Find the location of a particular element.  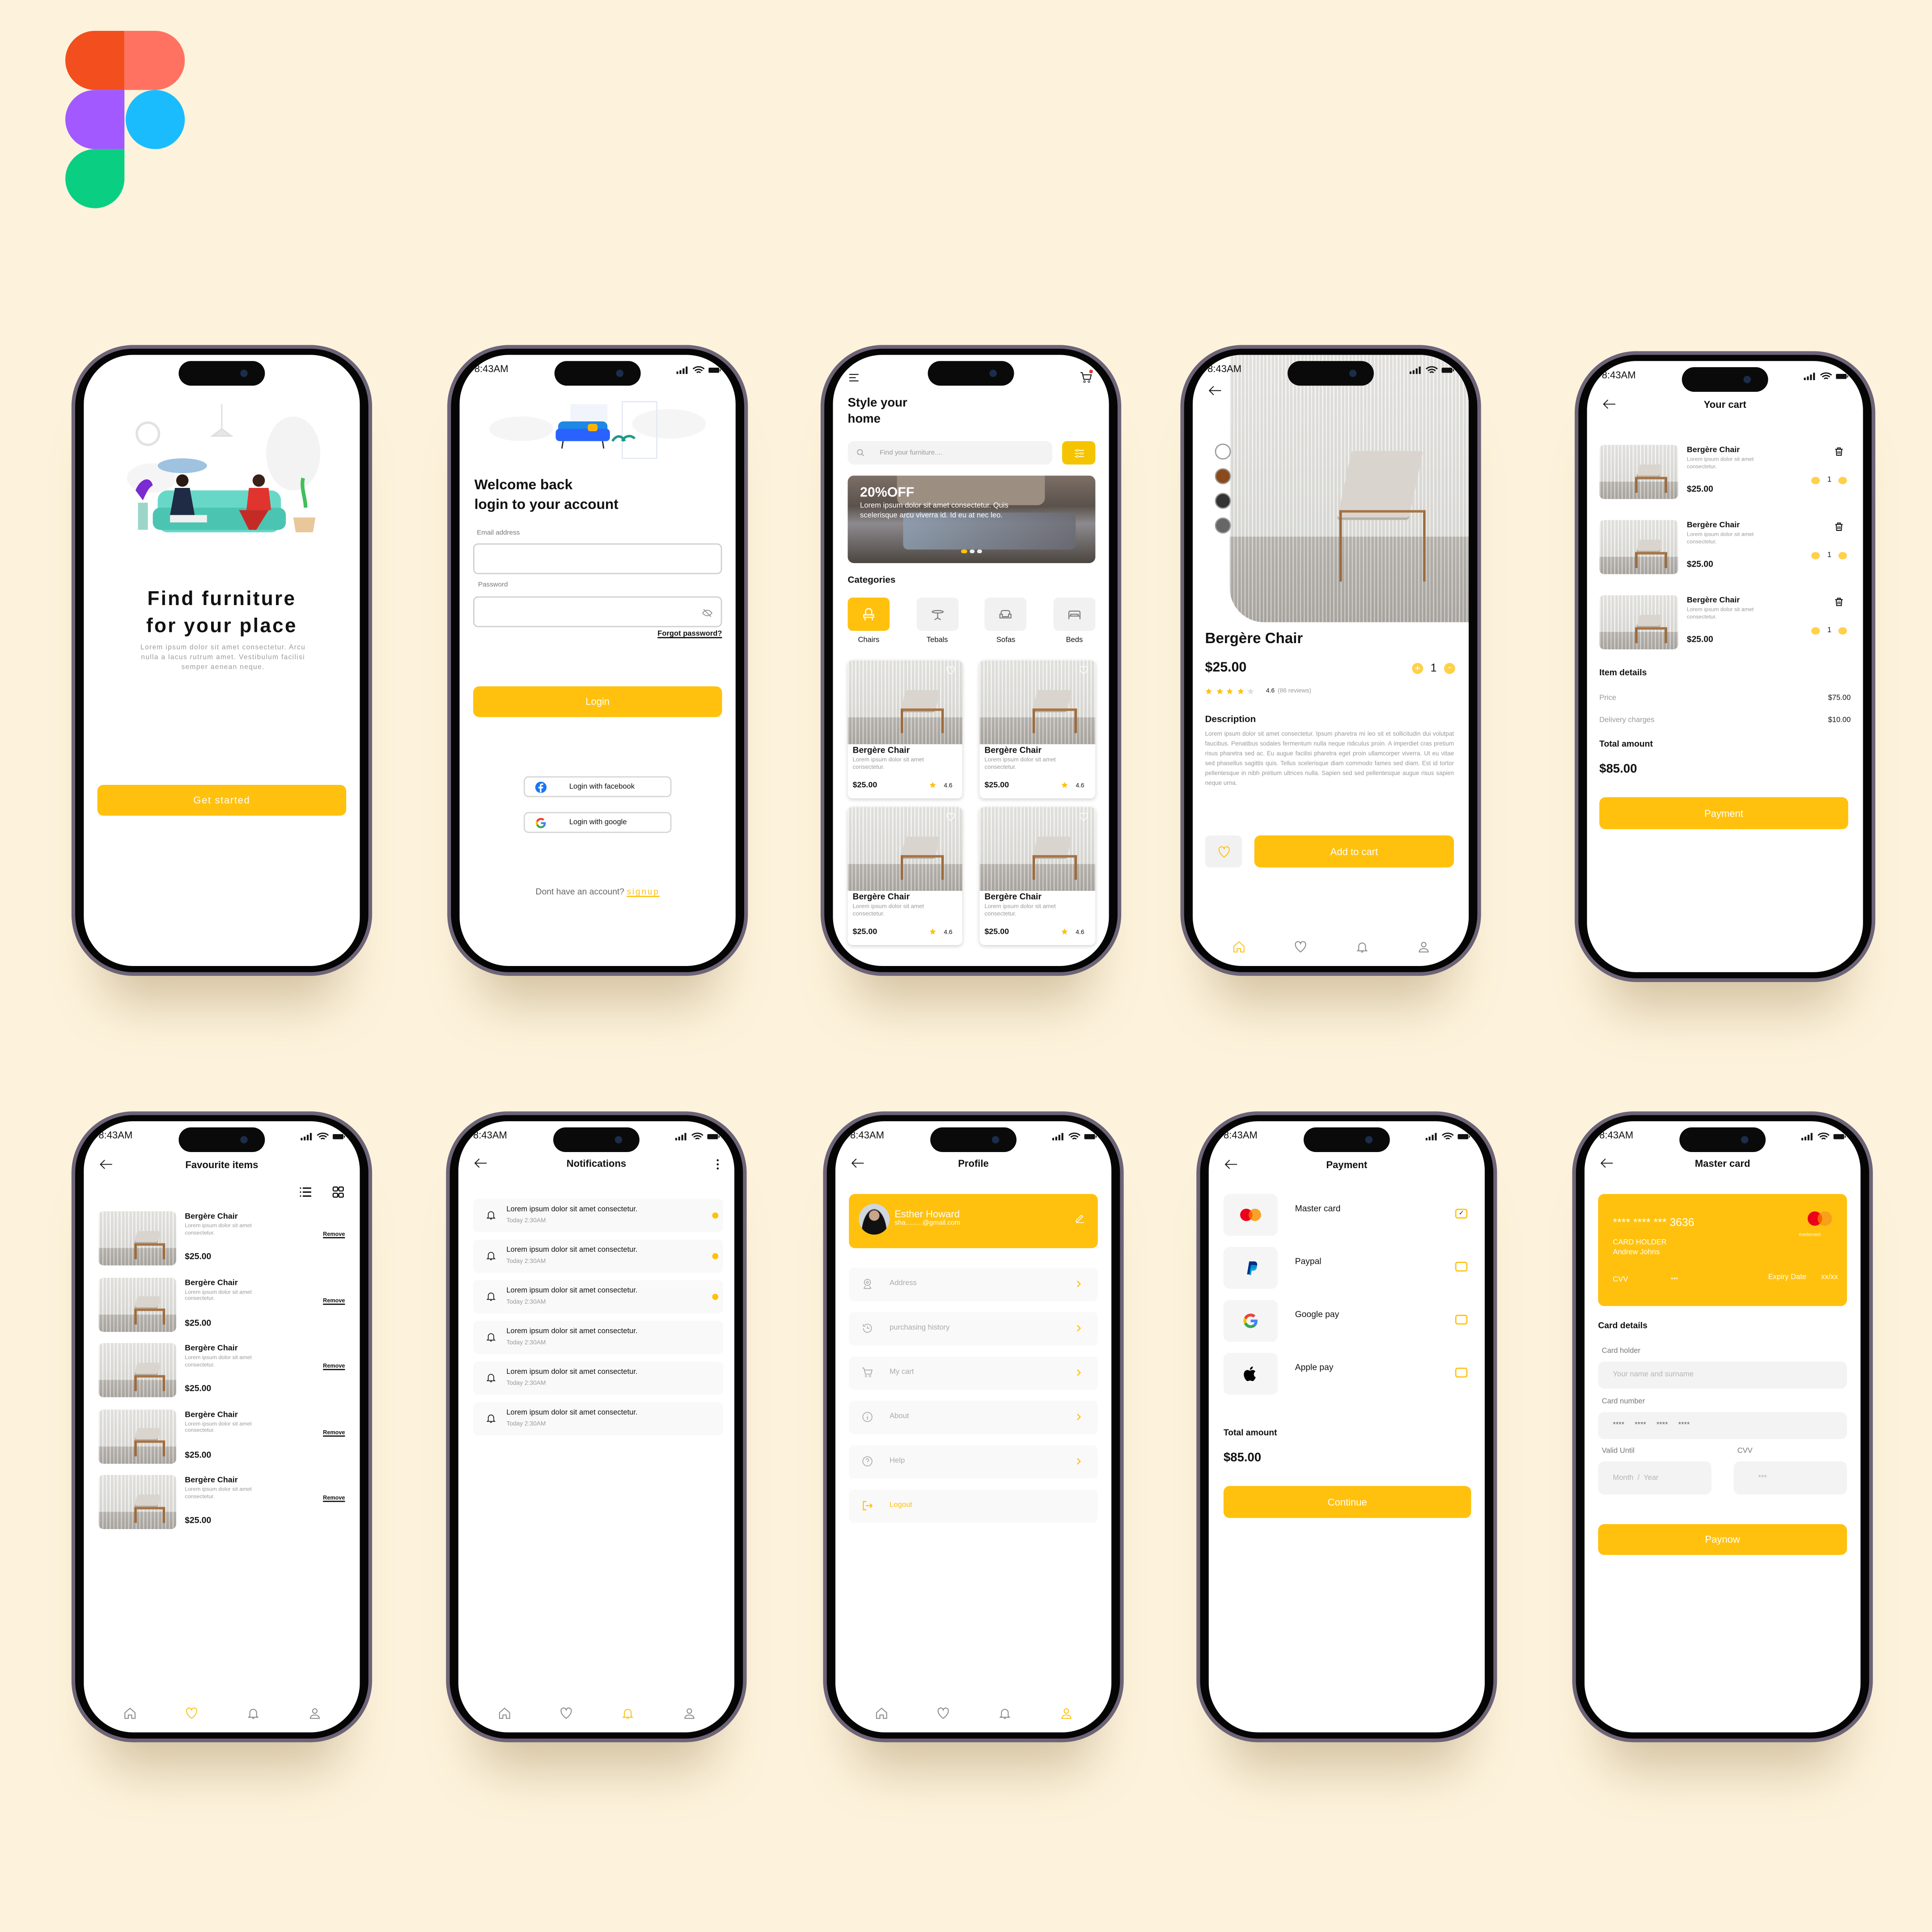

payment-method: Apple pay ✓ is located at coordinates (1348, 1374).